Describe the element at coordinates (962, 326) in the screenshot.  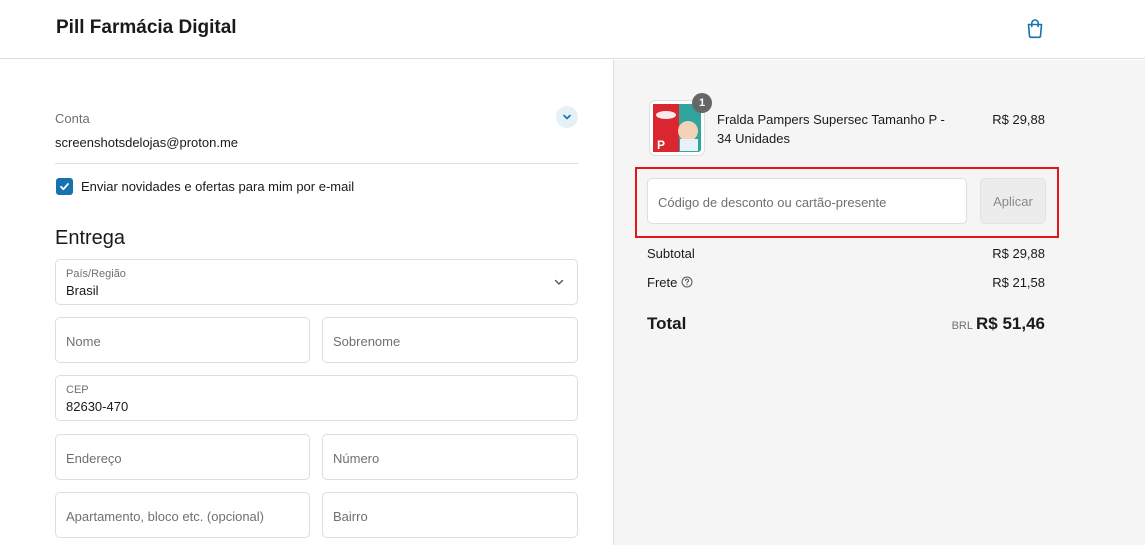
I see `total-currency: BRL` at that location.